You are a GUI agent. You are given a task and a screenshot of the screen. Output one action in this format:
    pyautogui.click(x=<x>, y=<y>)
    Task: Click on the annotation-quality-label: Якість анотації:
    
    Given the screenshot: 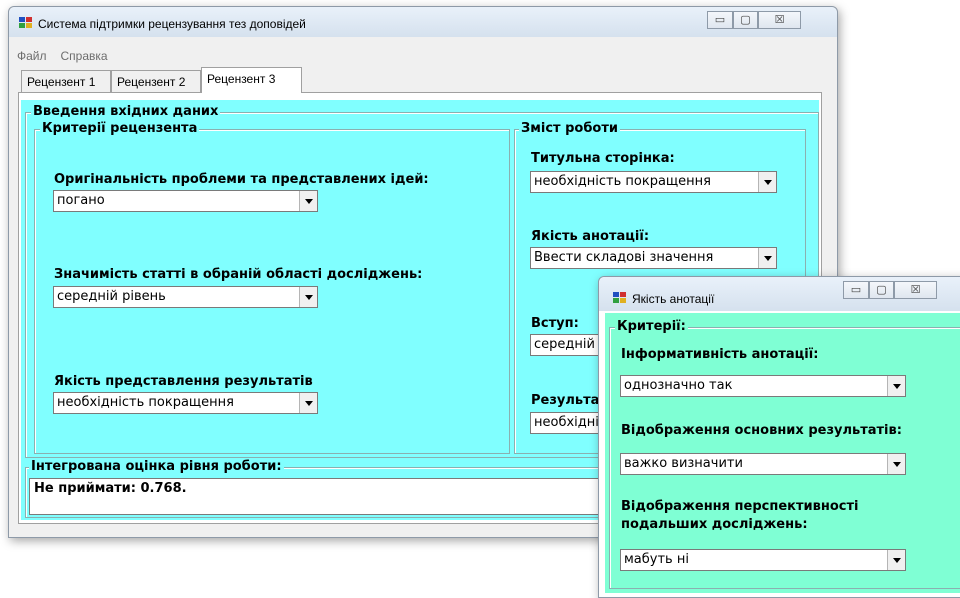 What is the action you would take?
    pyautogui.click(x=590, y=236)
    